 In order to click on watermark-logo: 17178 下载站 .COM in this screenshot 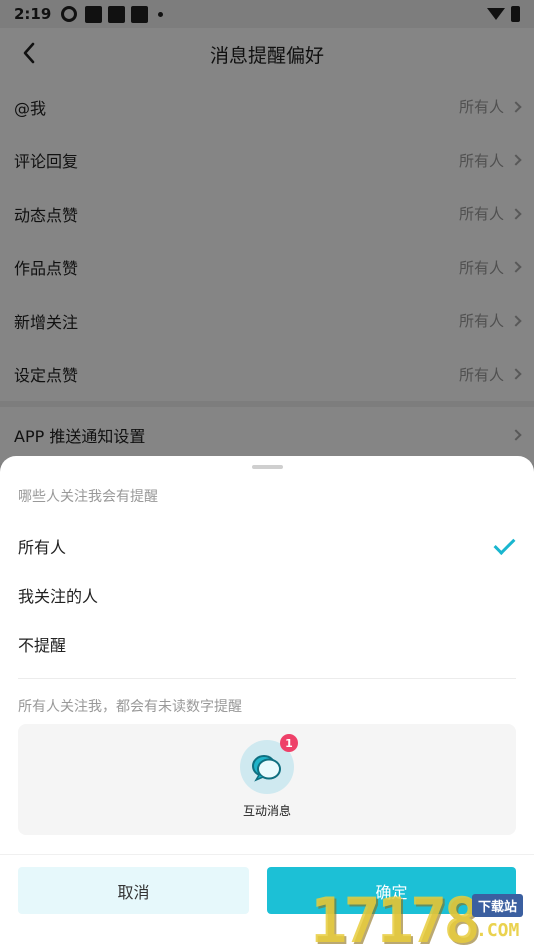, I will do `click(422, 915)`.